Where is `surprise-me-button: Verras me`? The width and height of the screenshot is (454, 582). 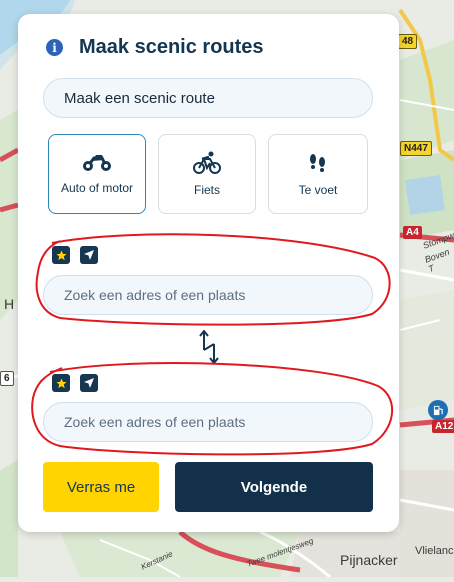 surprise-me-button: Verras me is located at coordinates (101, 487).